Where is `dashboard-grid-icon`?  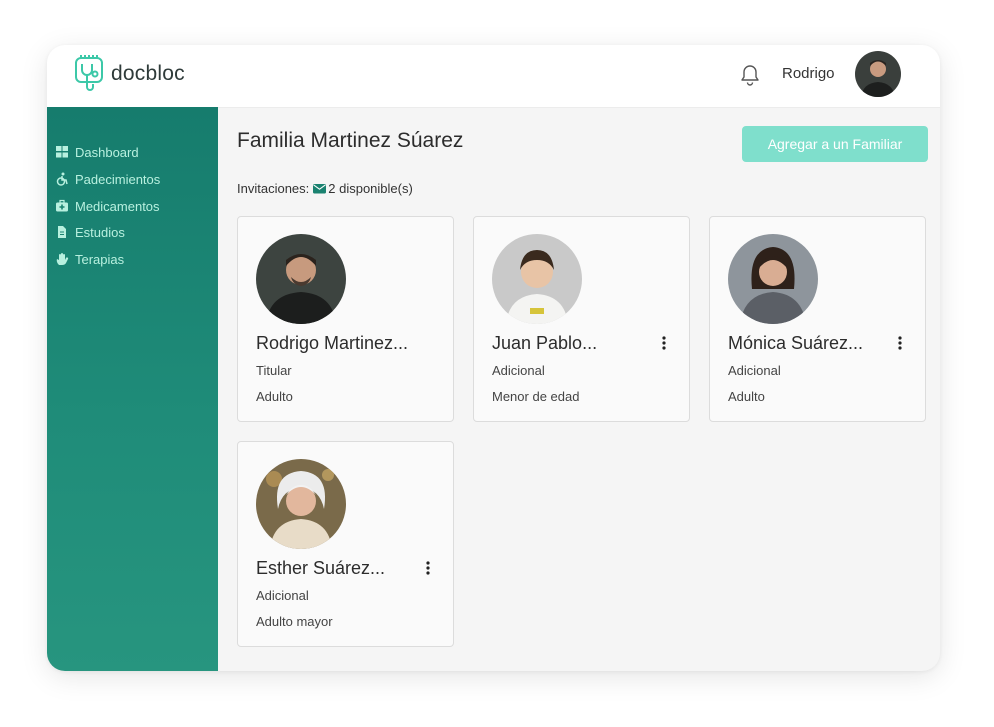 dashboard-grid-icon is located at coordinates (62, 152).